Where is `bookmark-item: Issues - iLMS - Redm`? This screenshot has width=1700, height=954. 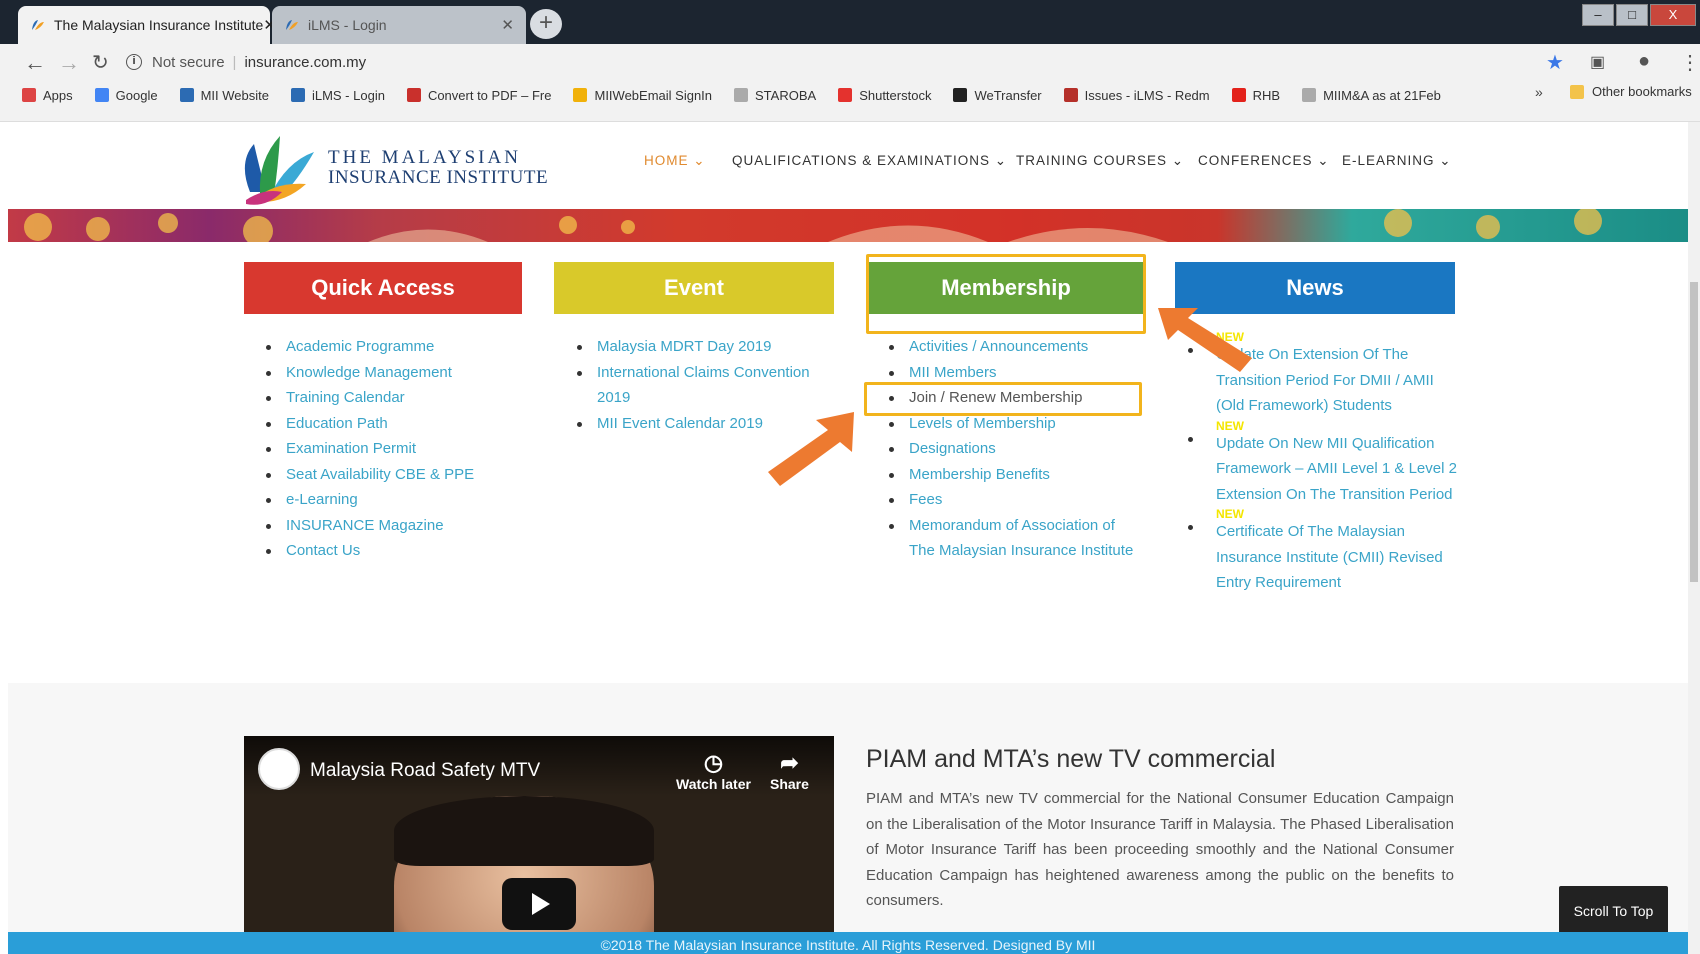 bookmark-item: Issues - iLMS - Redm is located at coordinates (1136, 95).